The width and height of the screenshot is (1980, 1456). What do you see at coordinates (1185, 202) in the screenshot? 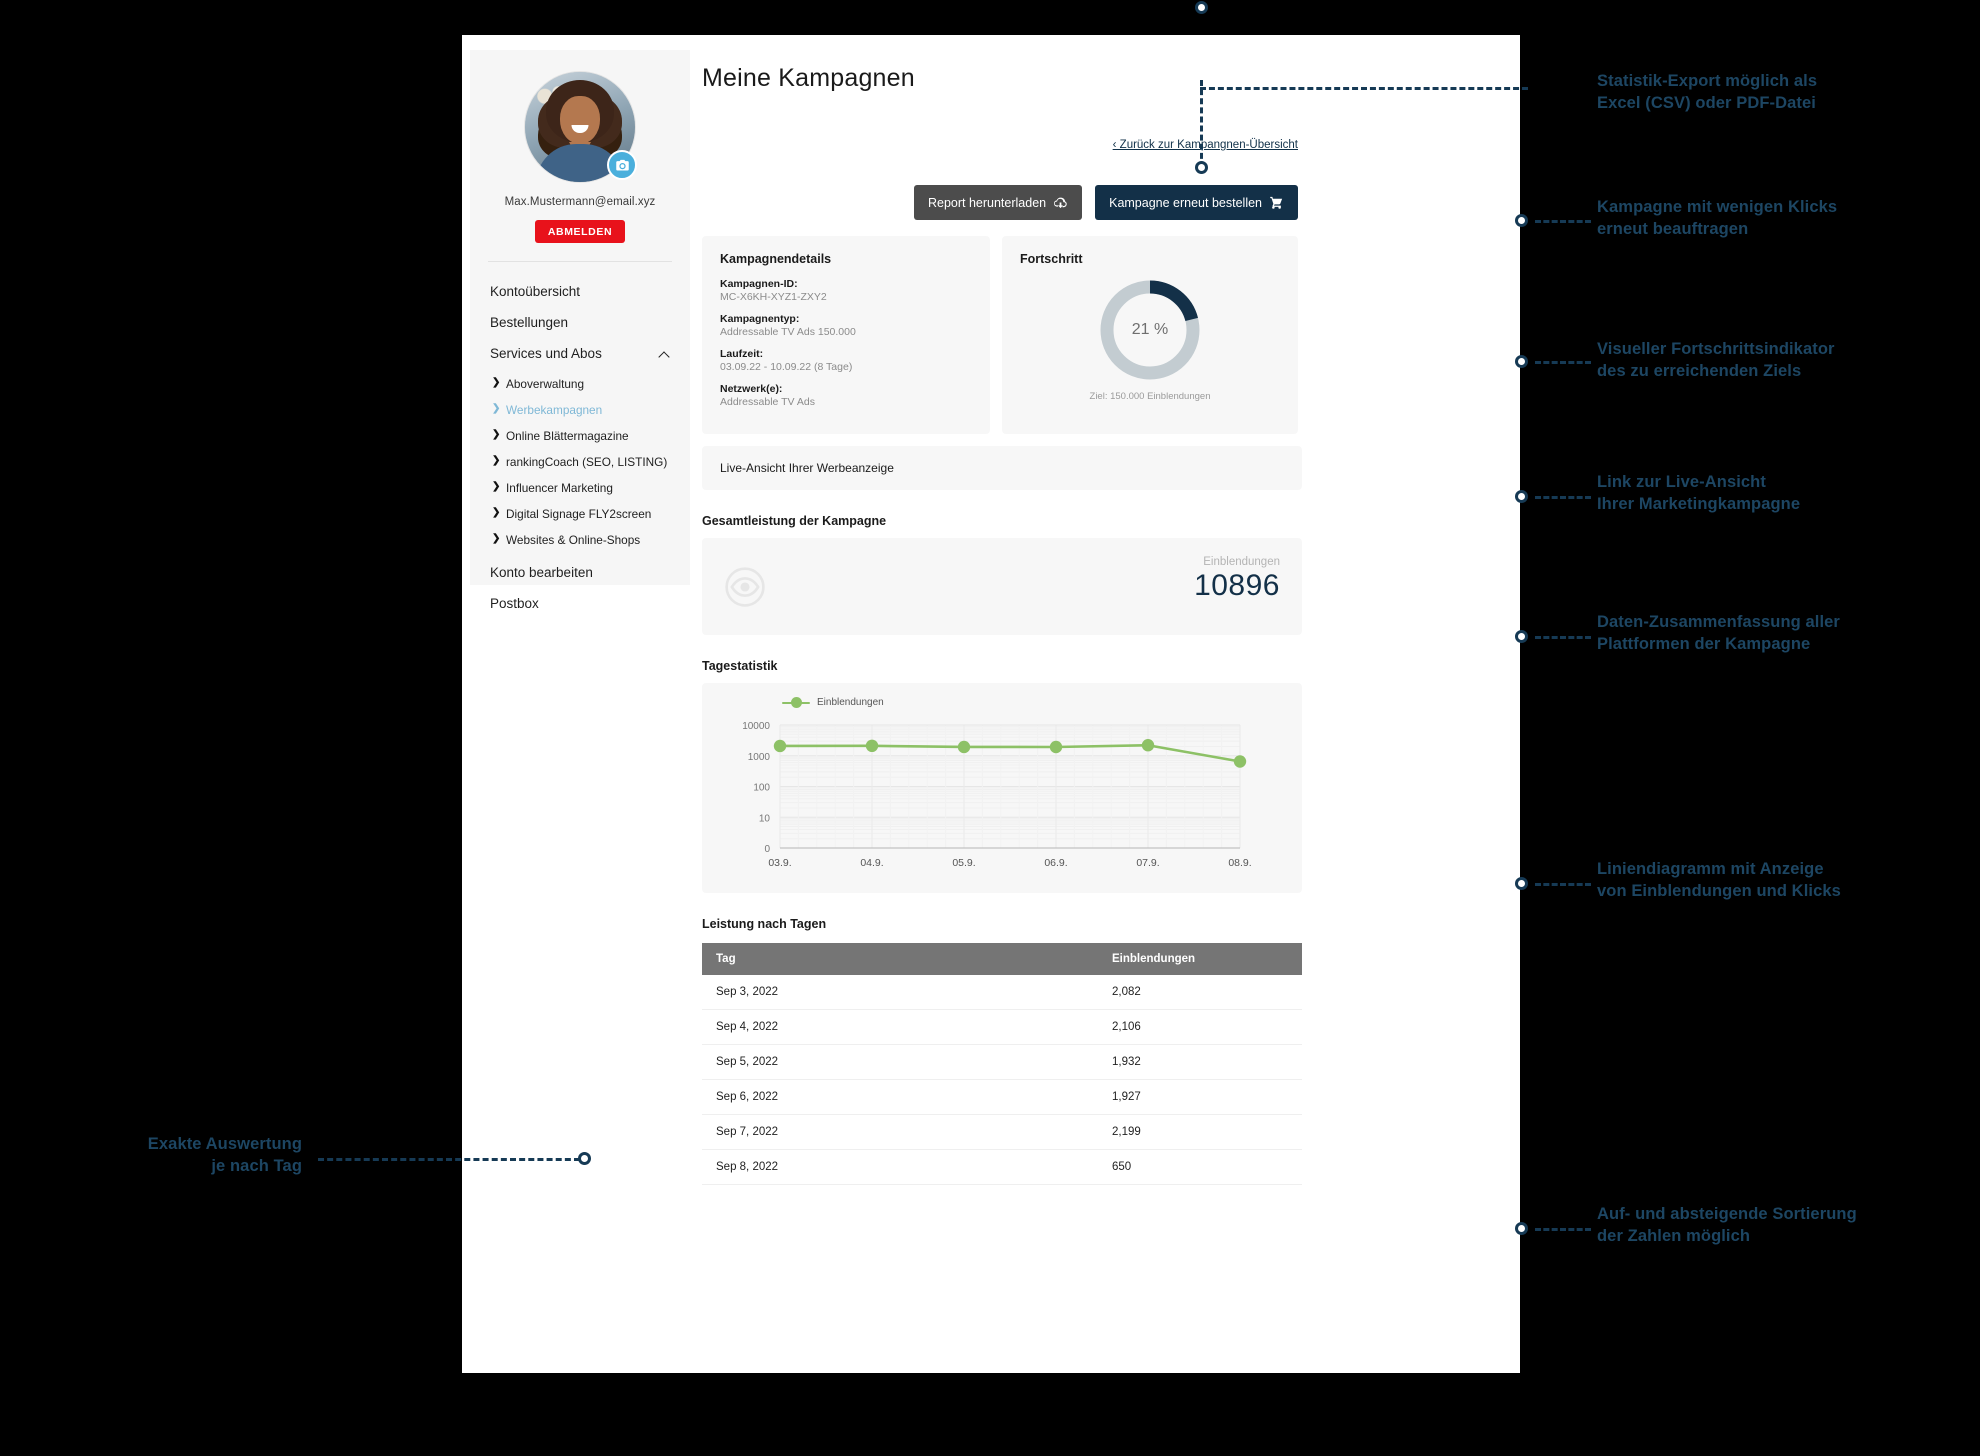
I see `reorder-campaign-label: Kampagne erneut bestellen` at bounding box center [1185, 202].